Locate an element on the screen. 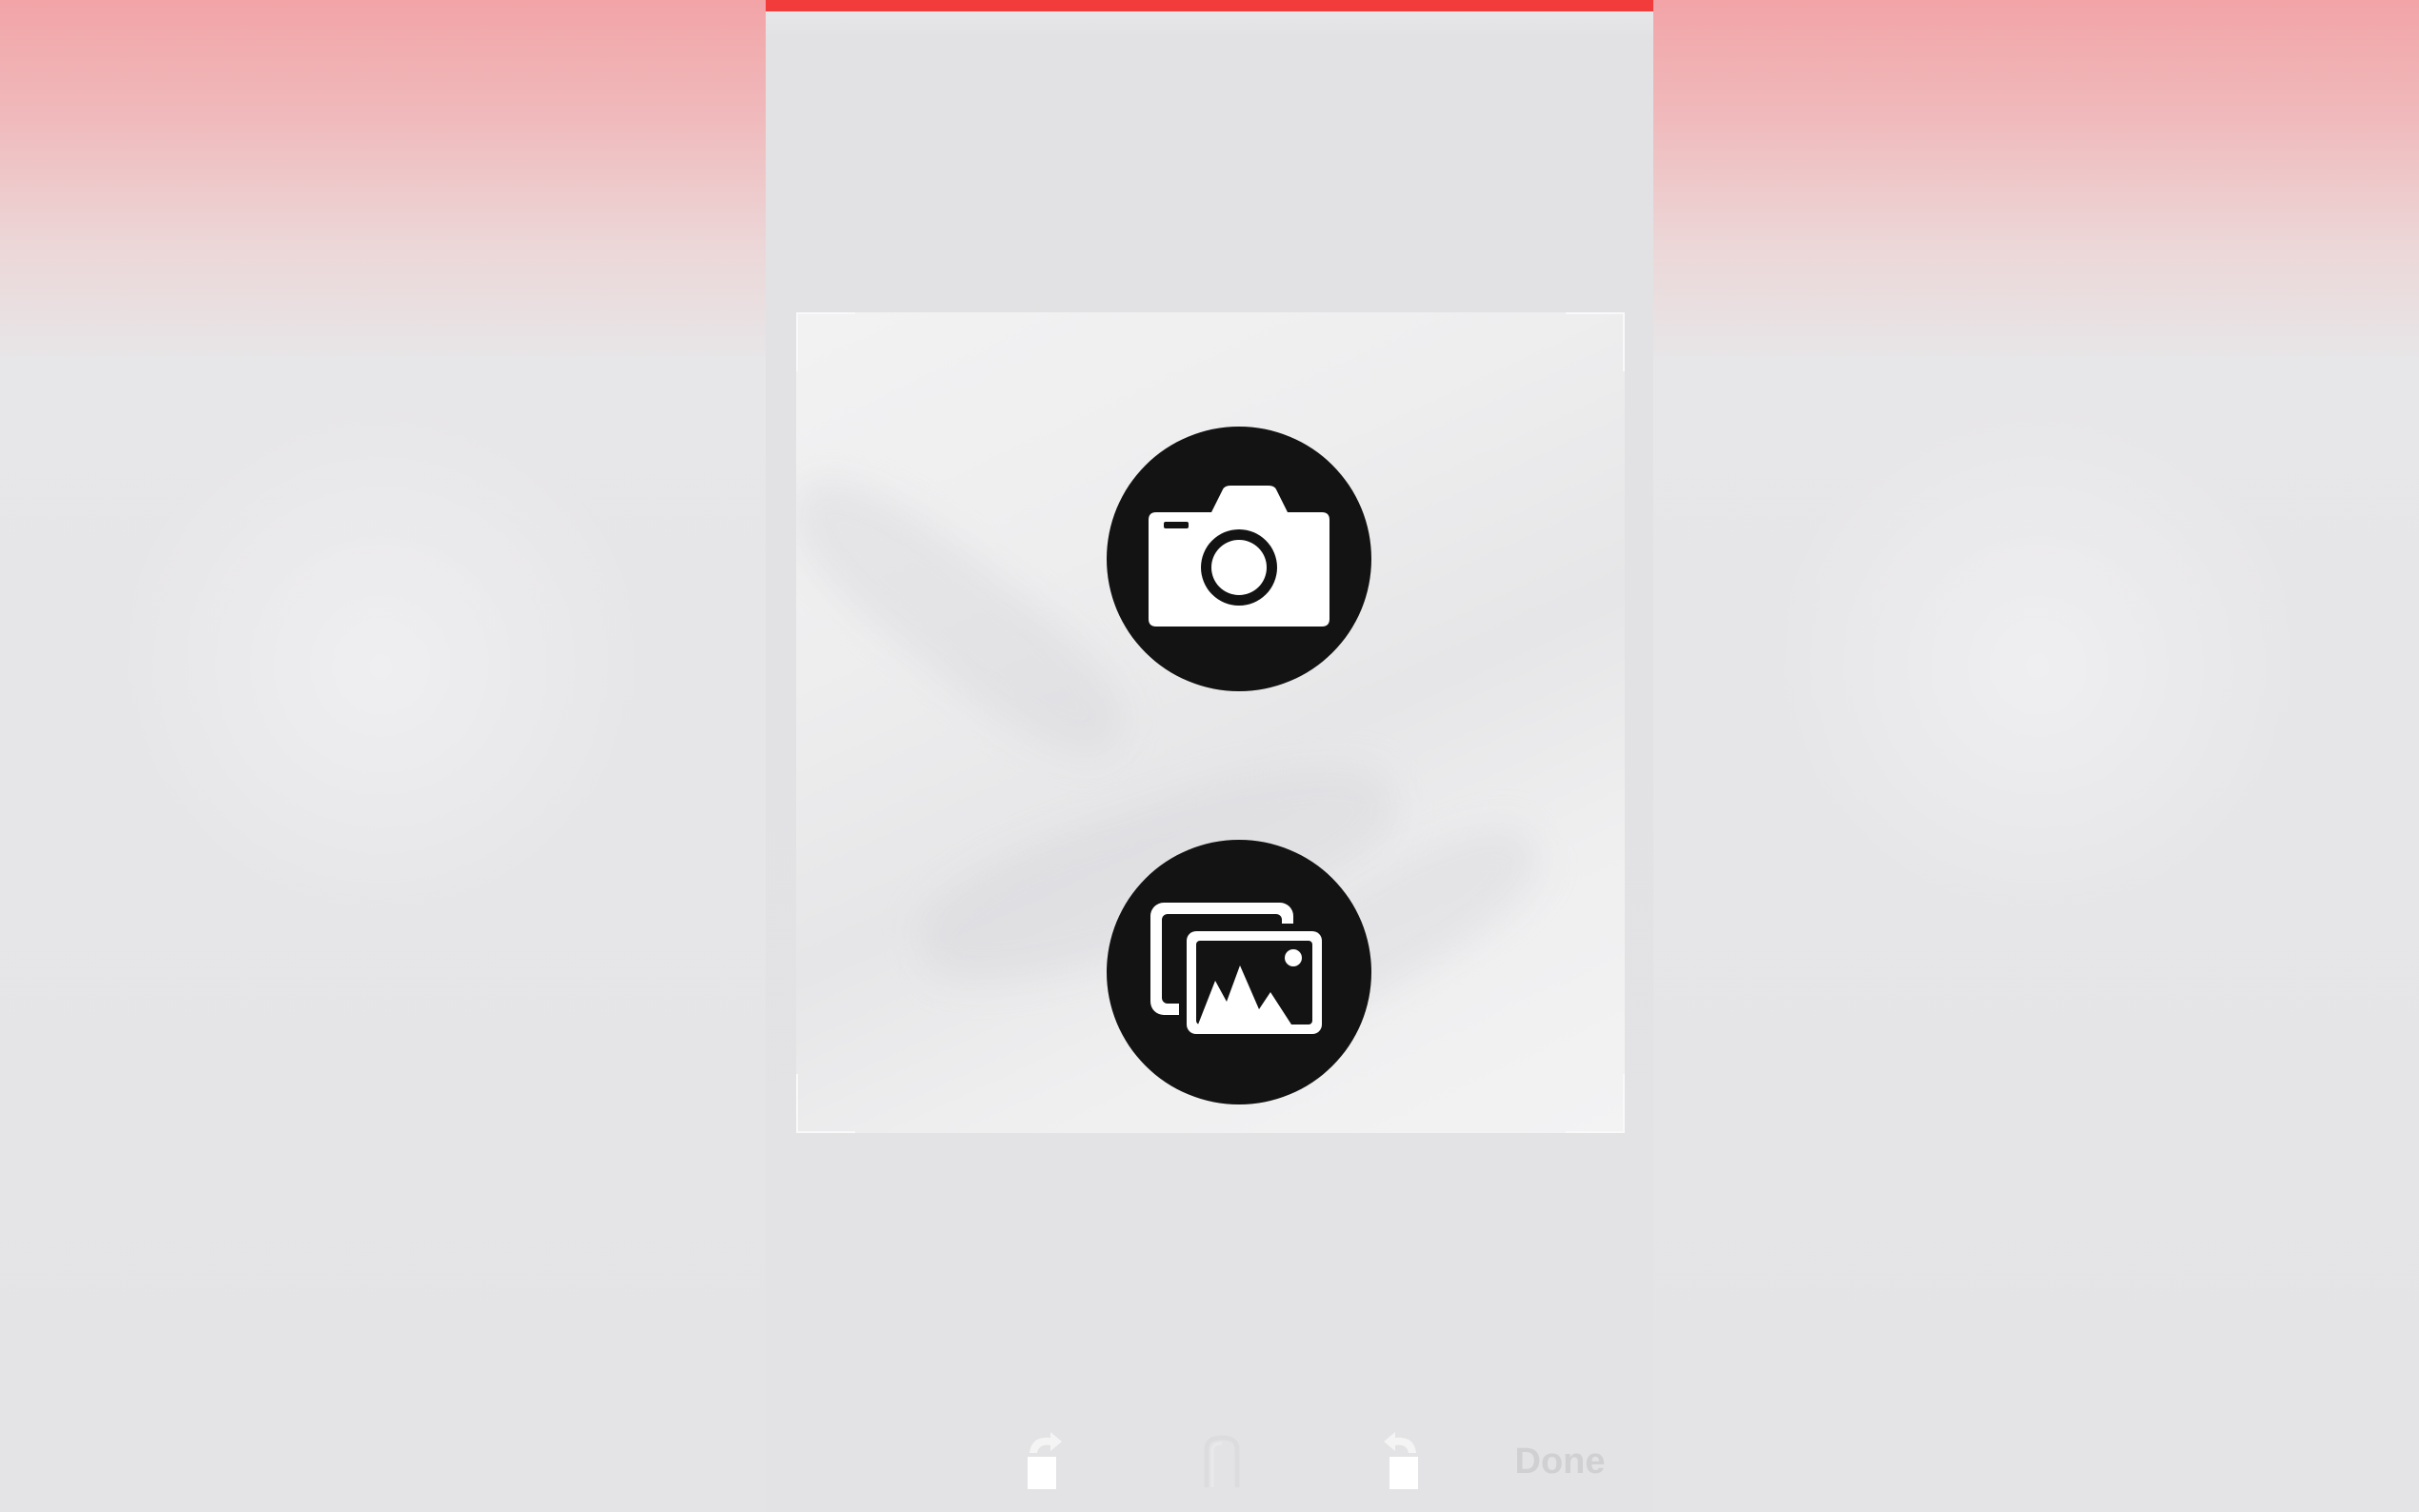 This screenshot has height=1512, width=2419. rotate-right-button is located at coordinates (1399, 1461).